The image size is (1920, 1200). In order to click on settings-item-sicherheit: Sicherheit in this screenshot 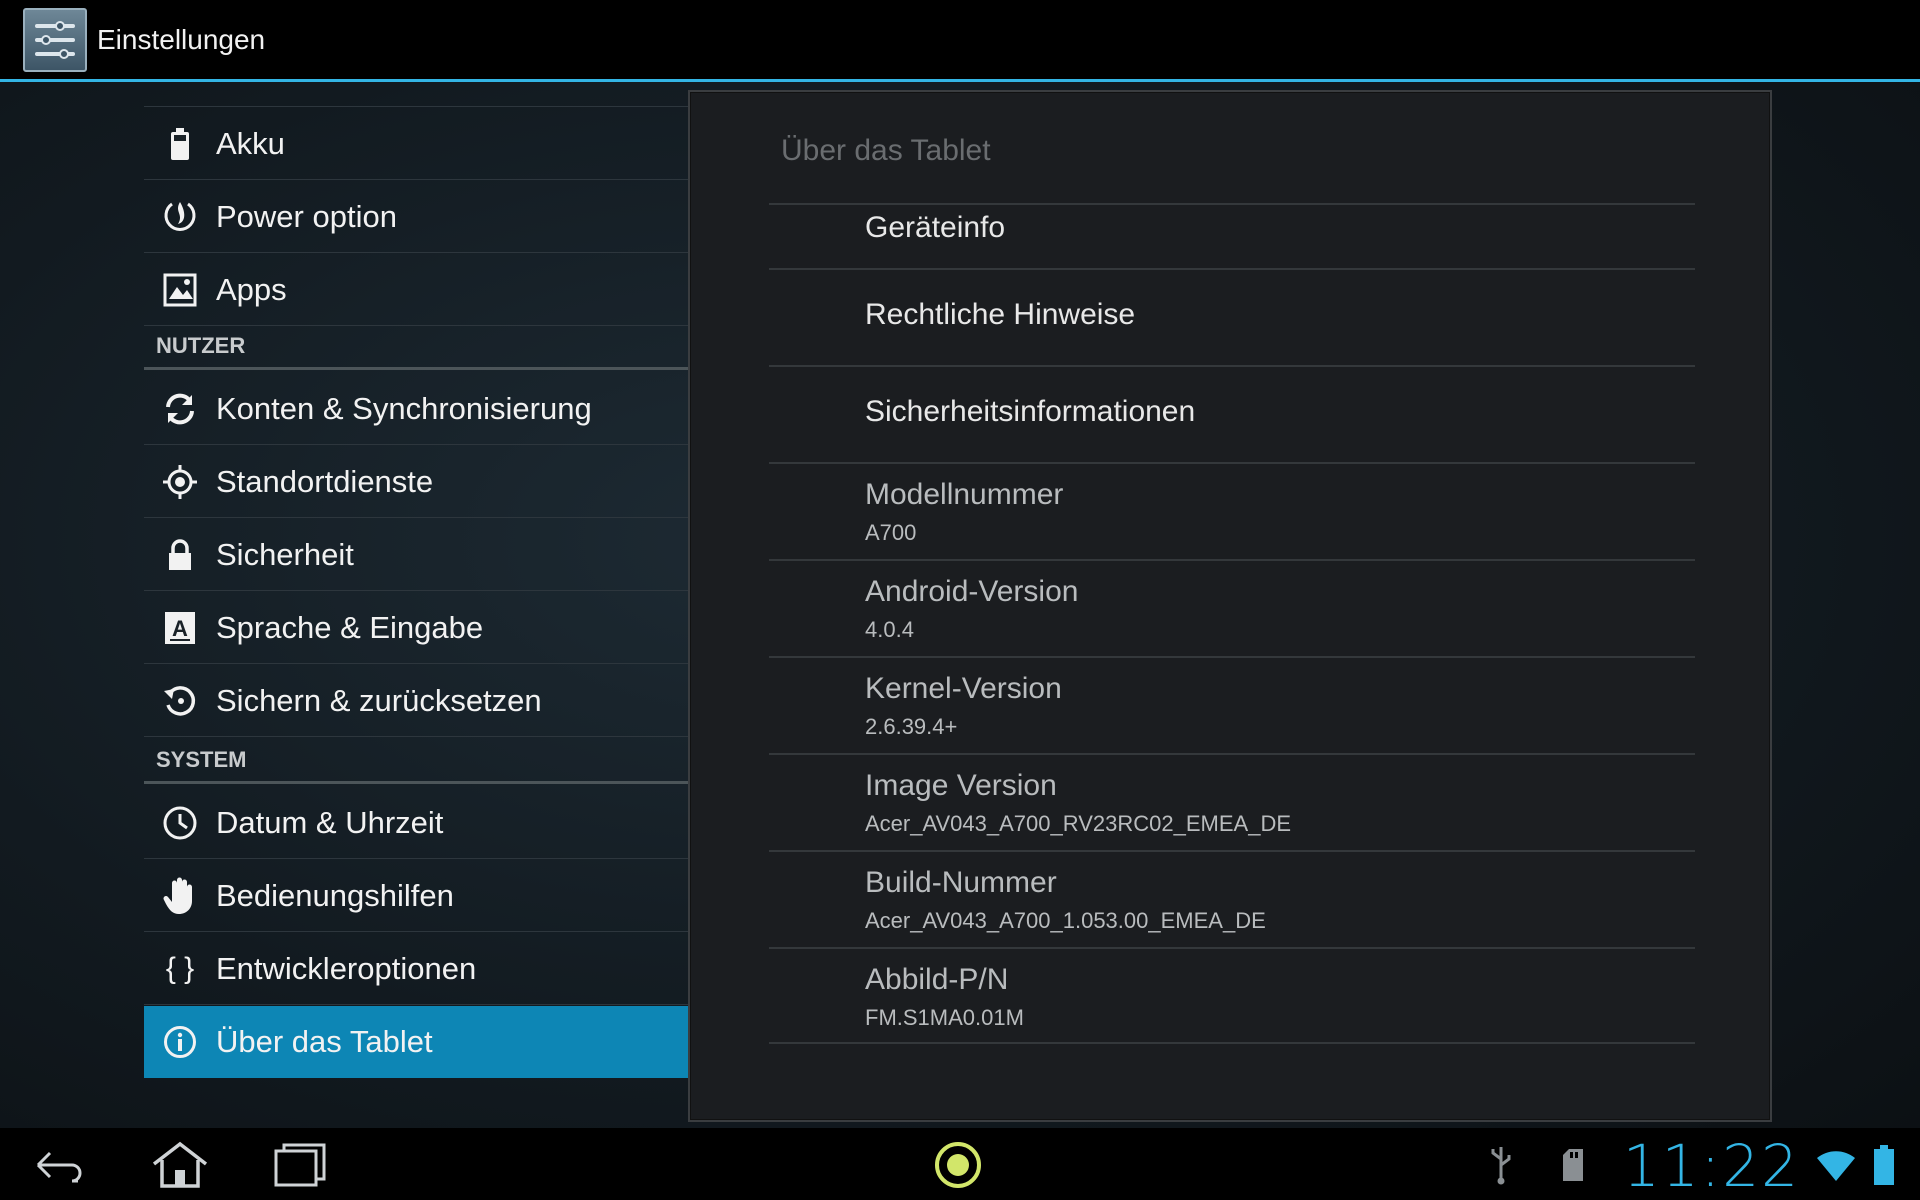, I will do `click(416, 555)`.